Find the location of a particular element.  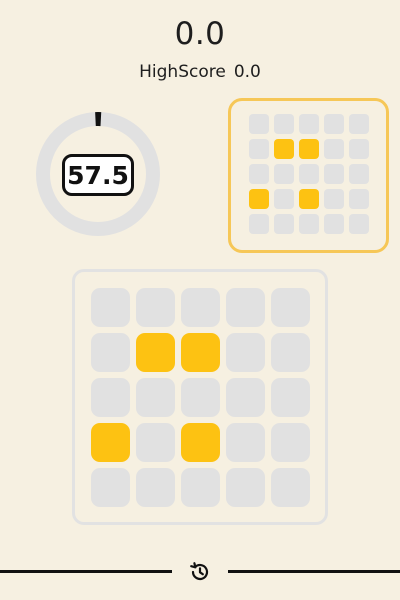

history-button is located at coordinates (200, 572).